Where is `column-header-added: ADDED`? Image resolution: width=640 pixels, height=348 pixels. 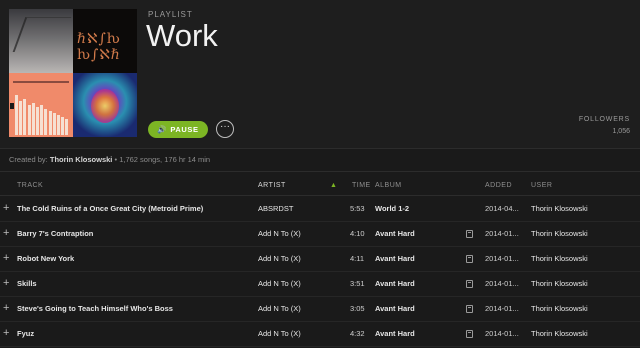
column-header-added: ADDED is located at coordinates (498, 185).